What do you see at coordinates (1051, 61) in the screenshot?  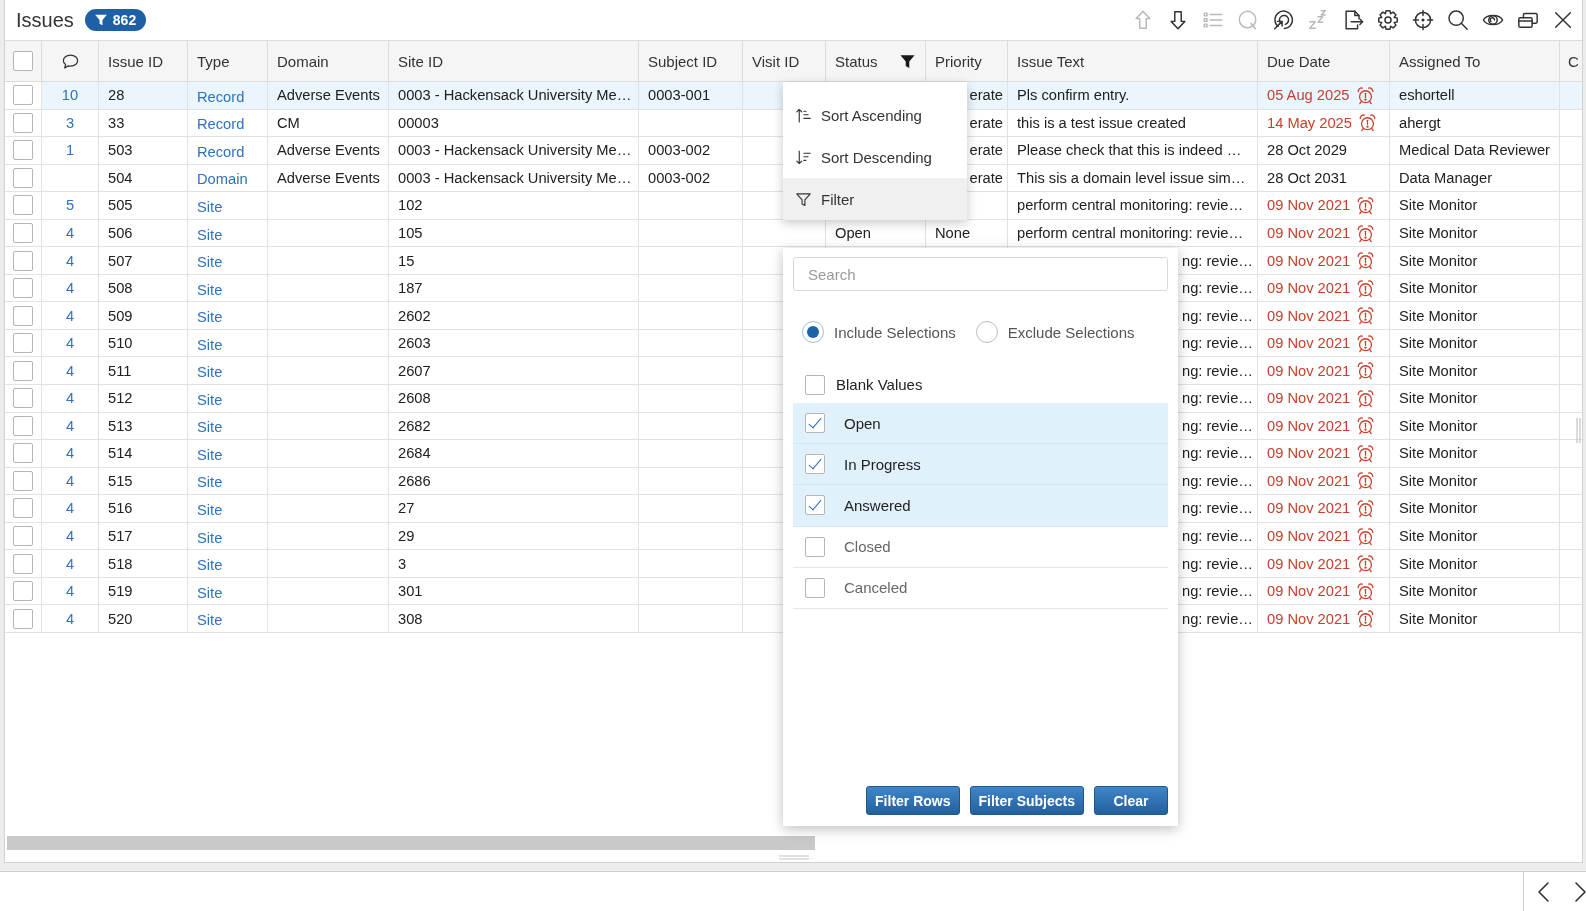 I see `column-header: Issue Text` at bounding box center [1051, 61].